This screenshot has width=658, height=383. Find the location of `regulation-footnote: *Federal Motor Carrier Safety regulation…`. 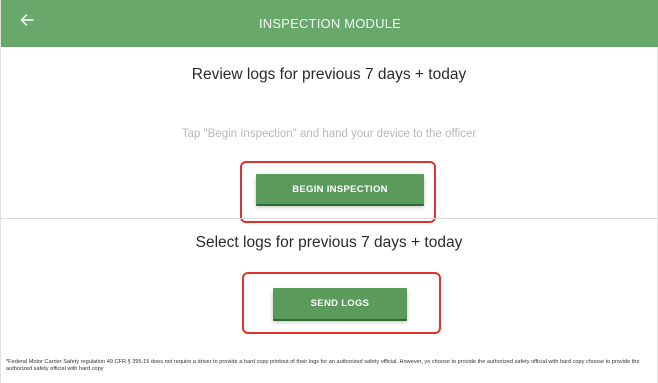

regulation-footnote: *Federal Motor Carrier Safety regulation… is located at coordinates (323, 365).